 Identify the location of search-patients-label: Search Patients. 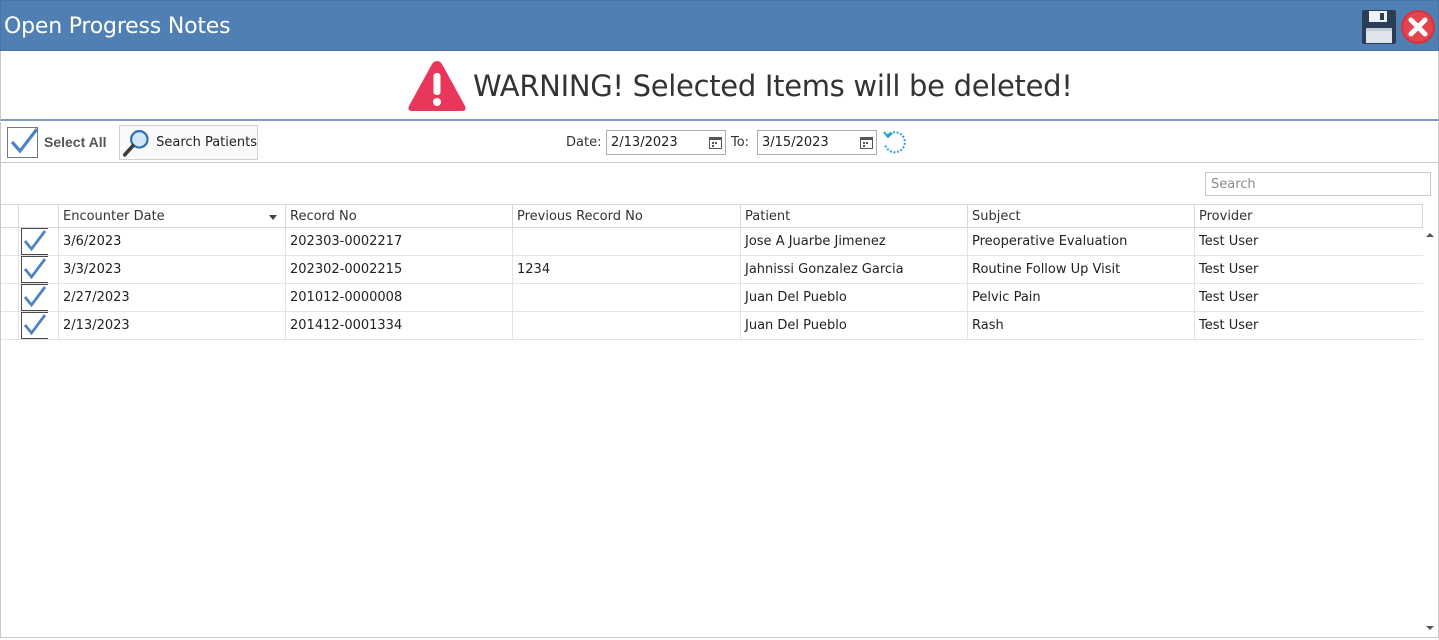
(206, 142).